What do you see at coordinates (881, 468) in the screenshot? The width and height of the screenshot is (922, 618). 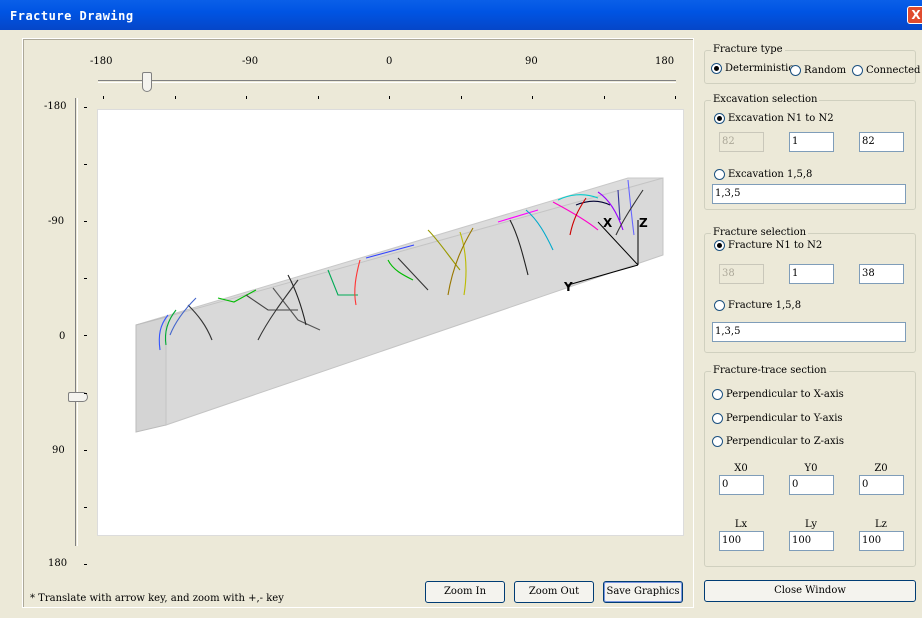 I see `z0-label: Z0` at bounding box center [881, 468].